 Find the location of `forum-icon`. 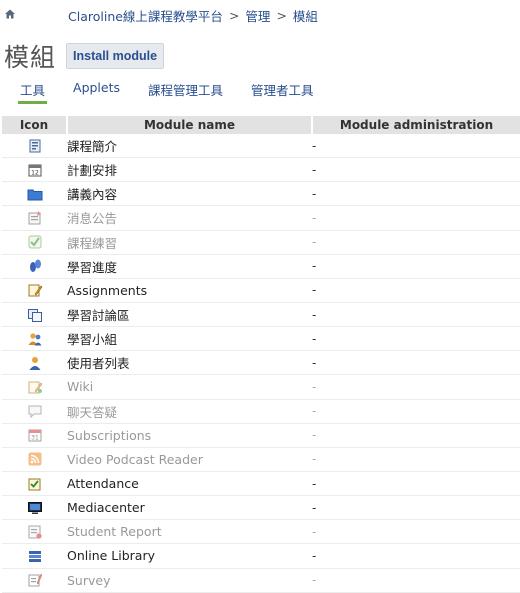

forum-icon is located at coordinates (35, 315).